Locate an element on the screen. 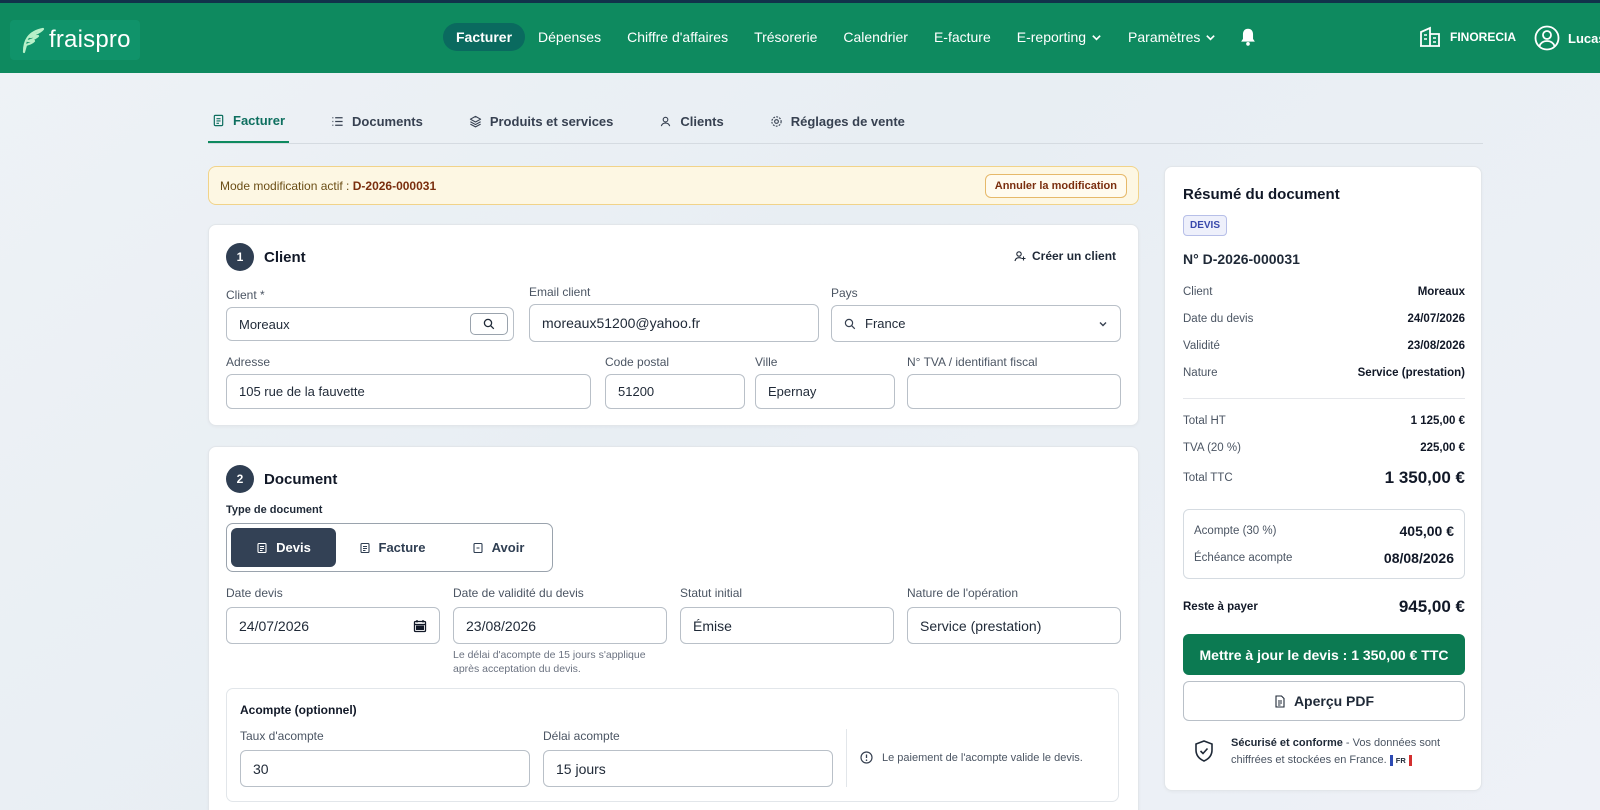 The image size is (1600, 810). nav-calendrier: Calendrier is located at coordinates (875, 37).